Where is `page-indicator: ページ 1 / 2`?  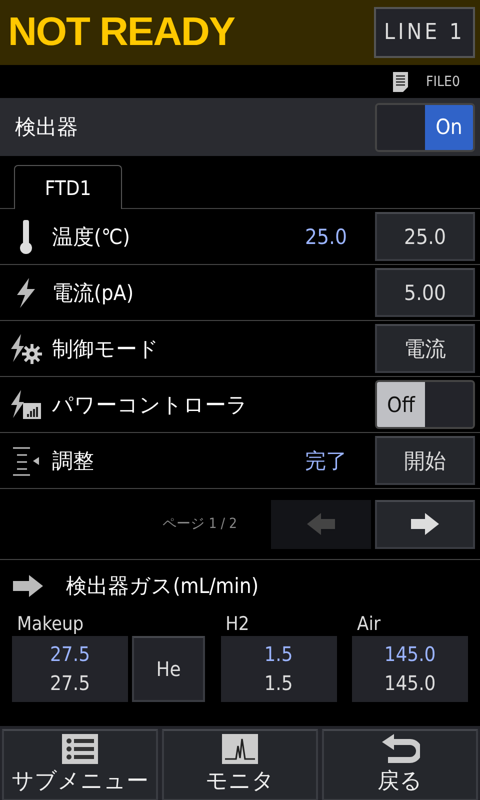
page-indicator: ページ 1 / 2 is located at coordinates (199, 524).